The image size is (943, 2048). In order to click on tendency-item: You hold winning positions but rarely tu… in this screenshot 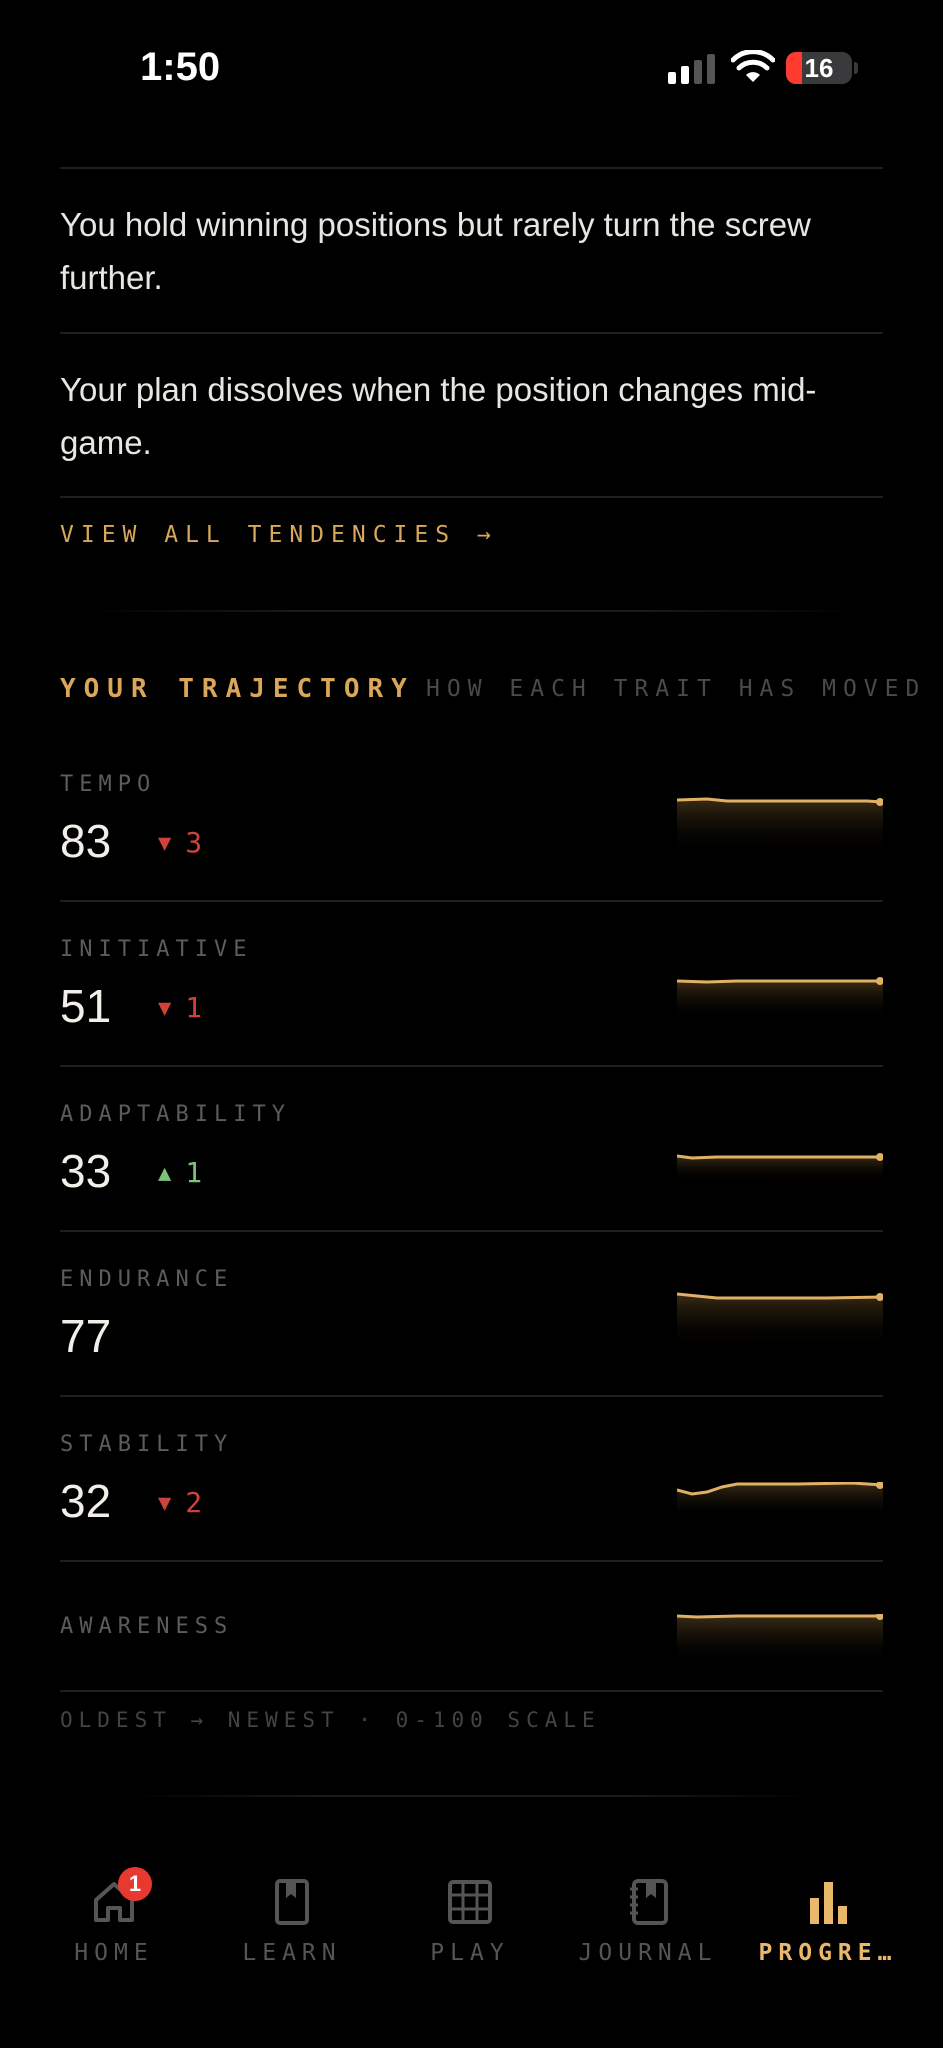, I will do `click(435, 251)`.